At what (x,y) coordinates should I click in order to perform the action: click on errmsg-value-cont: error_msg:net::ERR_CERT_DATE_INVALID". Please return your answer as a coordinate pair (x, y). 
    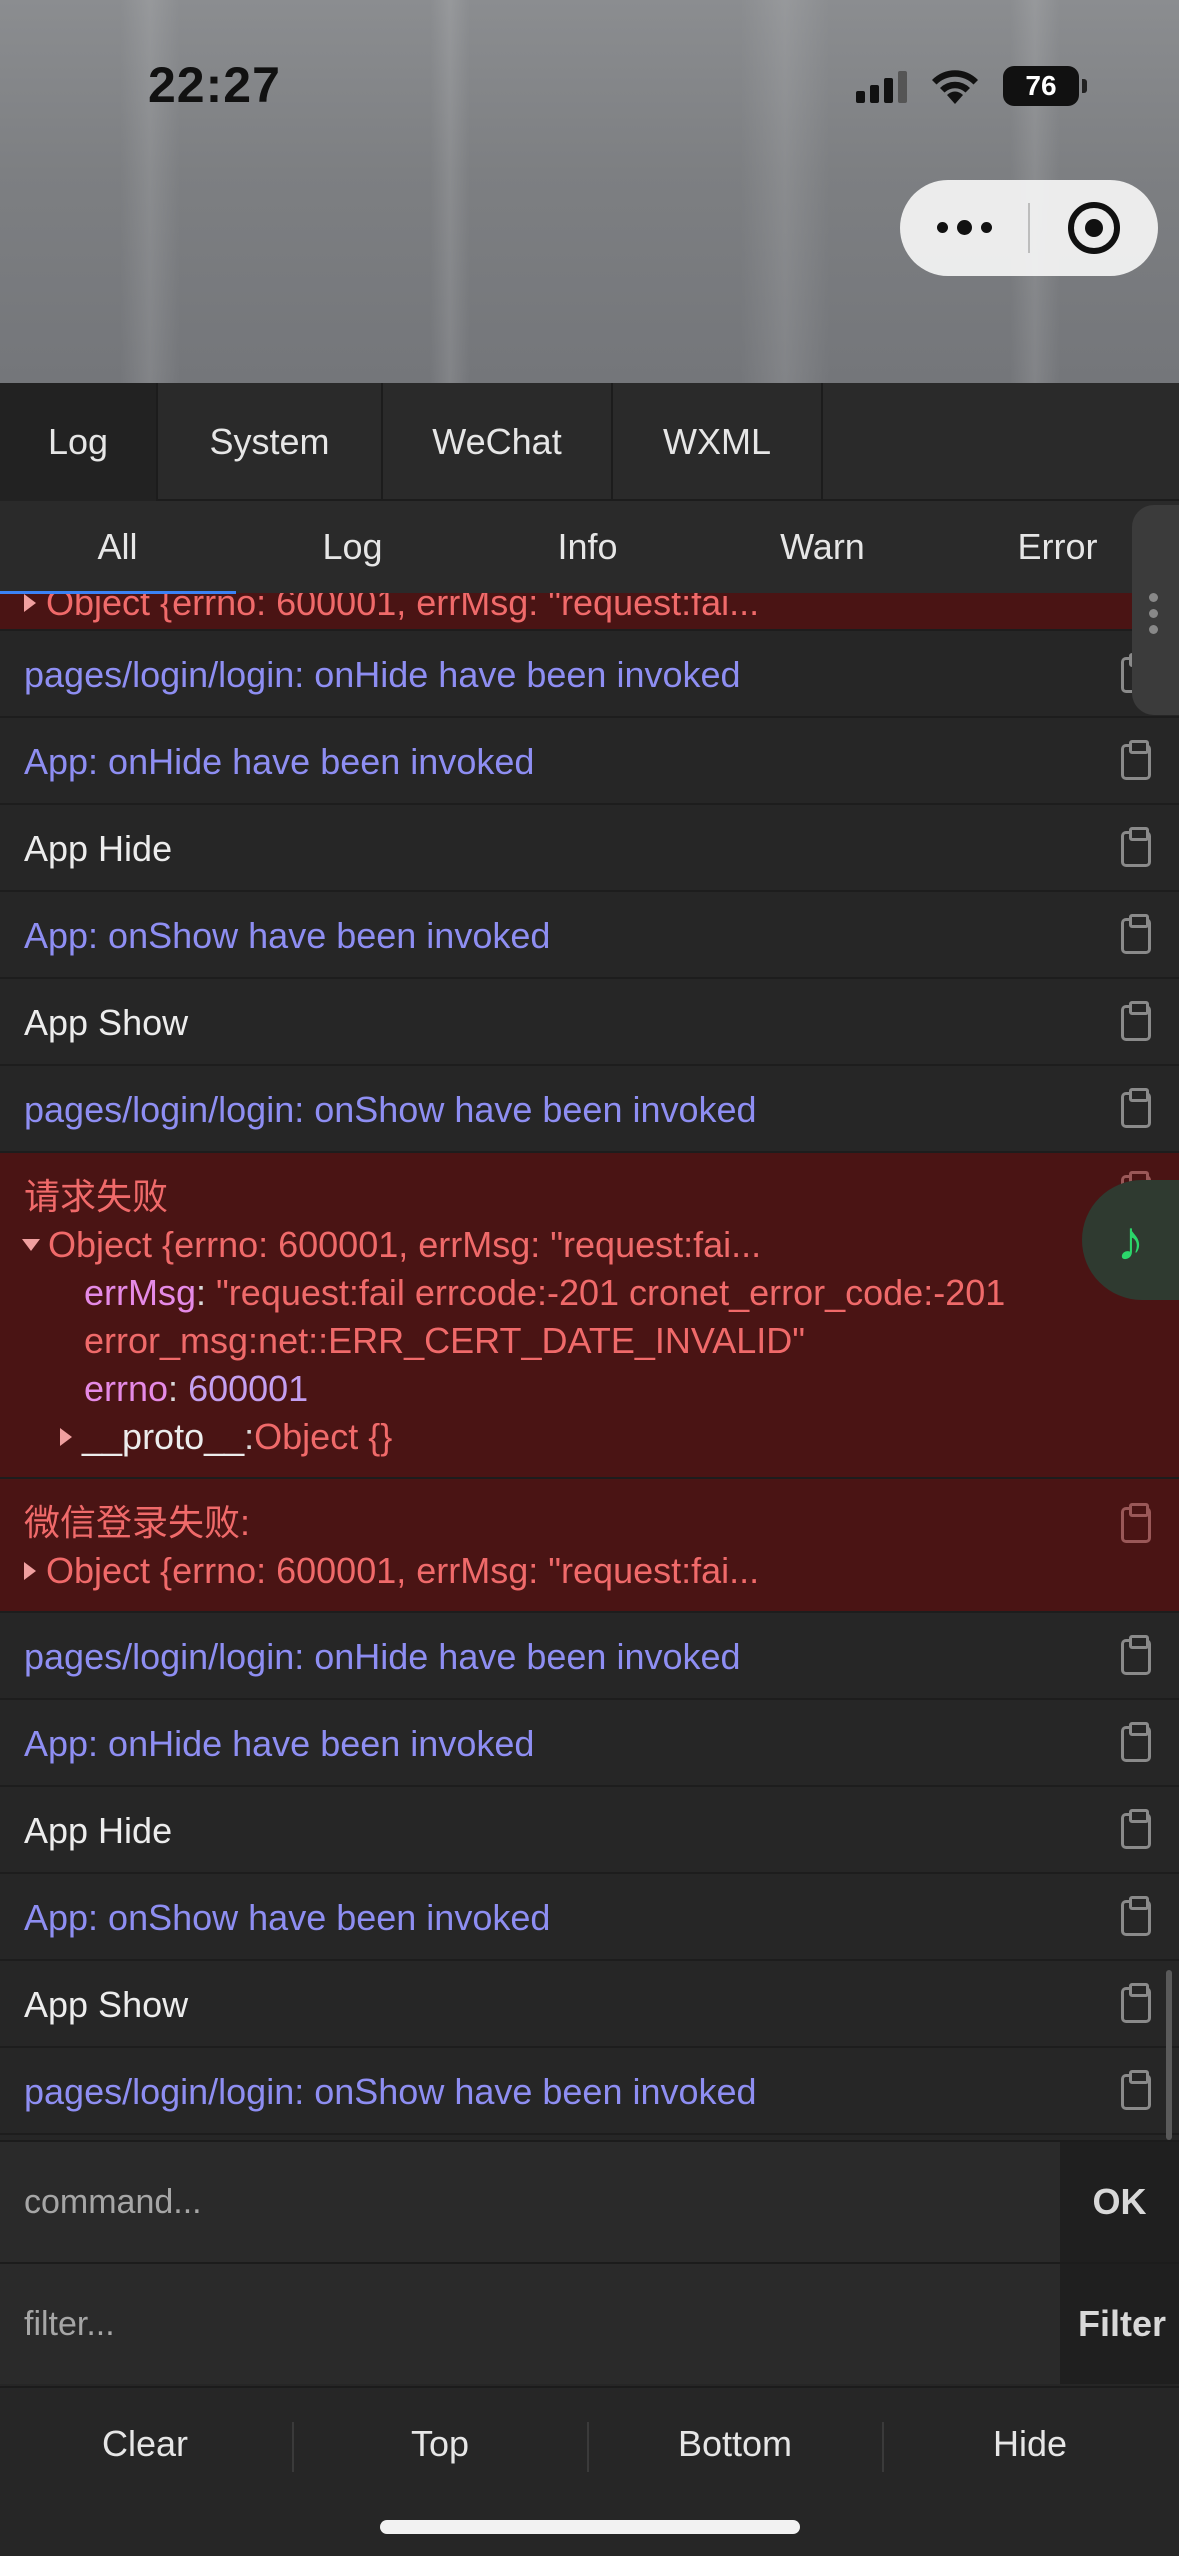
    Looking at the image, I should click on (445, 1340).